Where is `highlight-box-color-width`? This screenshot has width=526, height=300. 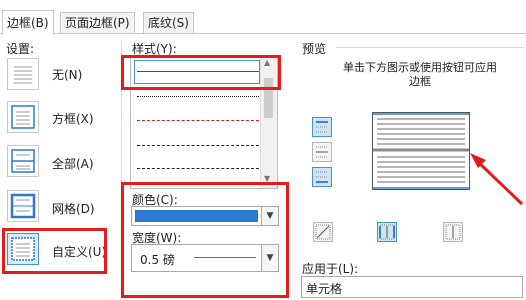
highlight-box-color-width is located at coordinates (205, 240).